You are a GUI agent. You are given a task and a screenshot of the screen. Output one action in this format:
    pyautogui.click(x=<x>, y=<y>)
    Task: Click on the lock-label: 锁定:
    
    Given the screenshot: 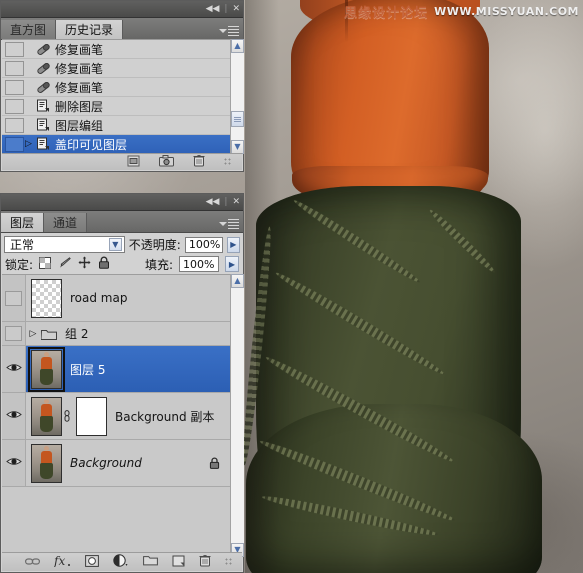 What is the action you would take?
    pyautogui.click(x=19, y=264)
    